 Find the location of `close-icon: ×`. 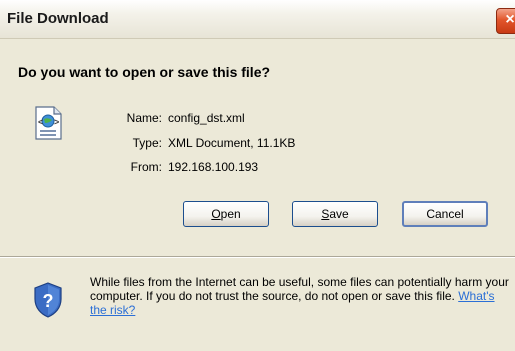

close-icon: × is located at coordinates (510, 19).